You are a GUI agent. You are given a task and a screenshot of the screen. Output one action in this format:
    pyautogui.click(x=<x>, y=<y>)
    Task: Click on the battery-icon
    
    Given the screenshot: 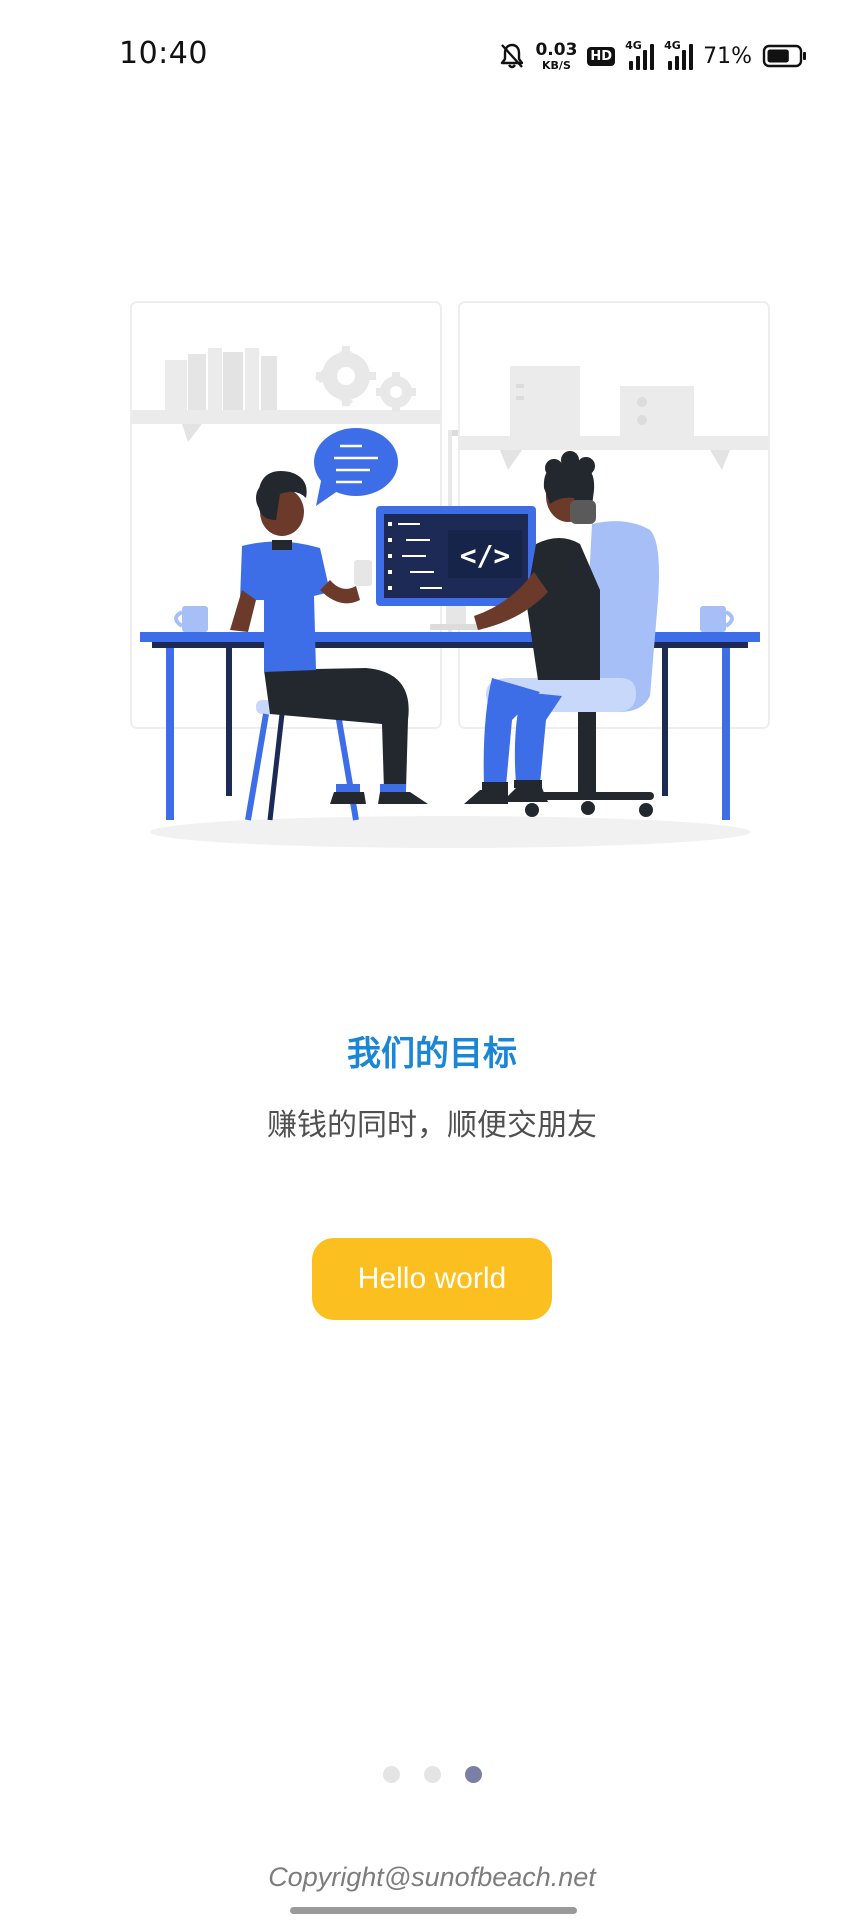 What is the action you would take?
    pyautogui.click(x=785, y=56)
    